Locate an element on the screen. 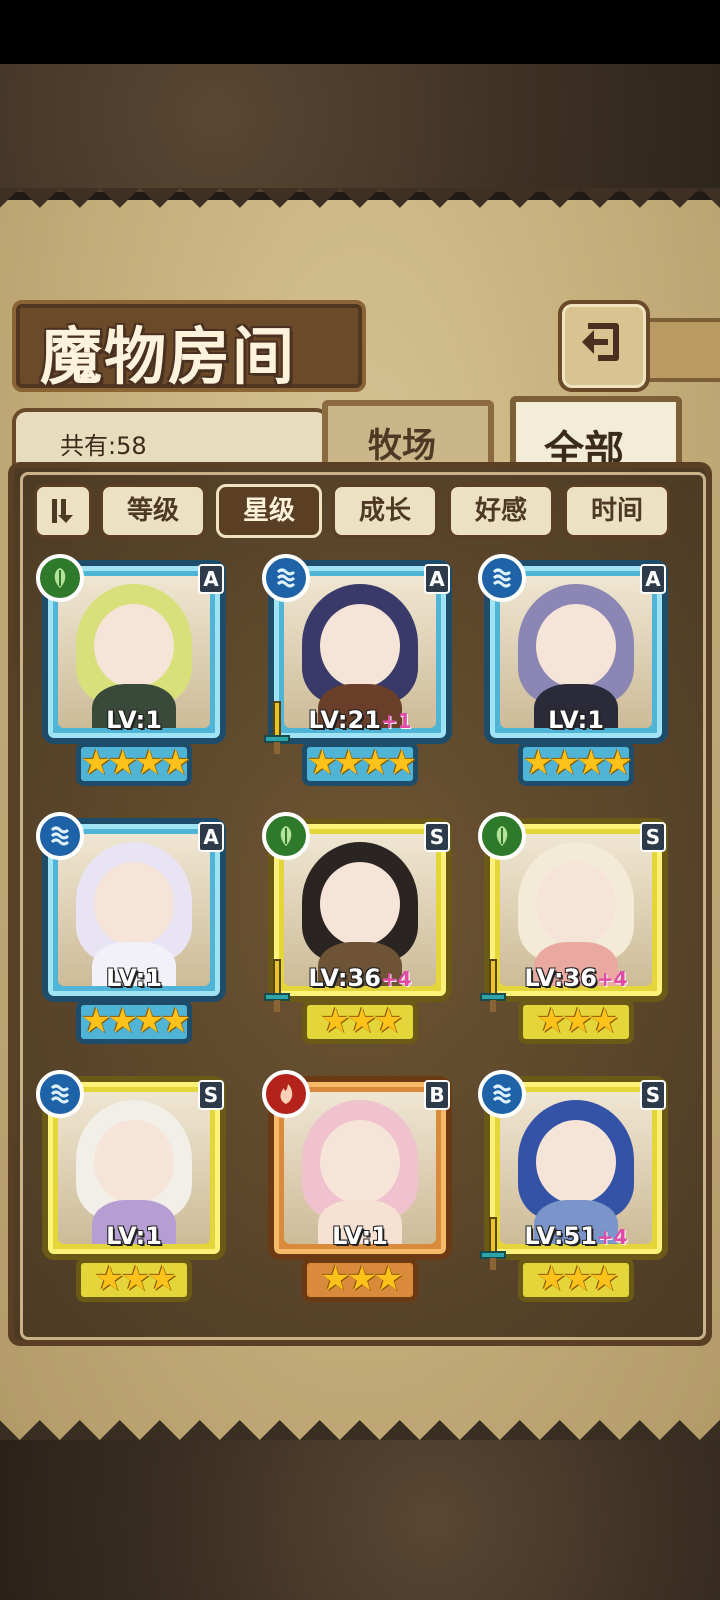  page-title: 魔物房间 is located at coordinates (168, 356).